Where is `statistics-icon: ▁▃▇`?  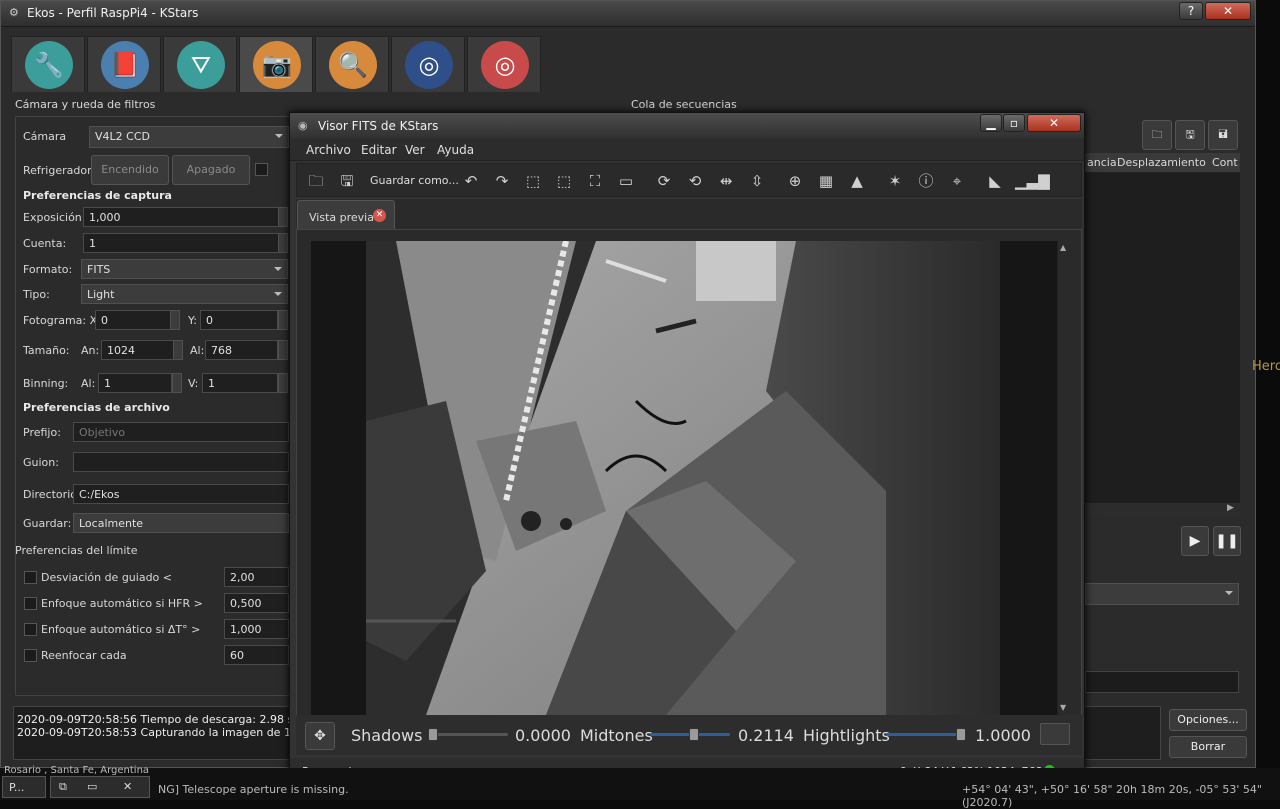
statistics-icon: ▁▃▇ is located at coordinates (1032, 181).